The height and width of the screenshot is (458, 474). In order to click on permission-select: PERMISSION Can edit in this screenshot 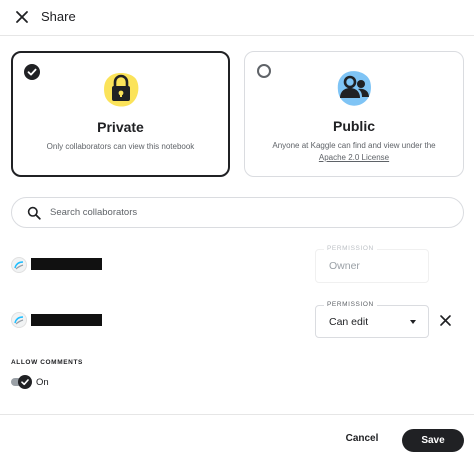, I will do `click(372, 319)`.